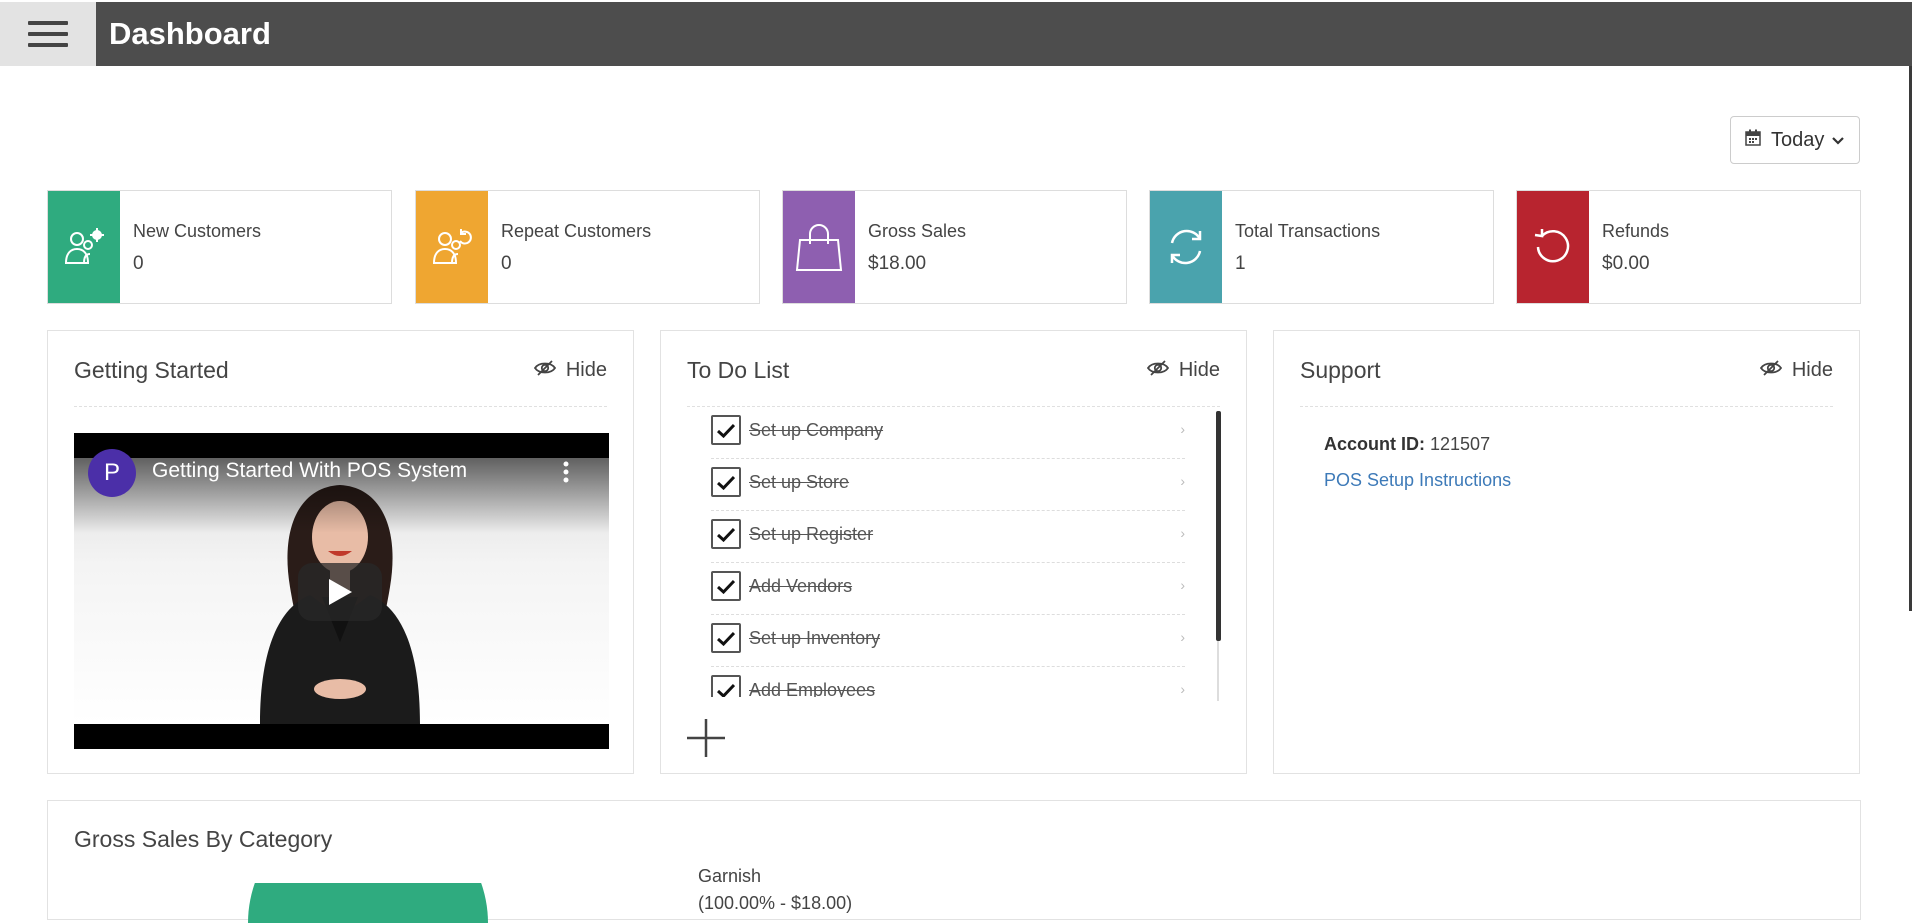 Image resolution: width=1912 pixels, height=923 pixels. I want to click on panel-title: Support, so click(1340, 370).